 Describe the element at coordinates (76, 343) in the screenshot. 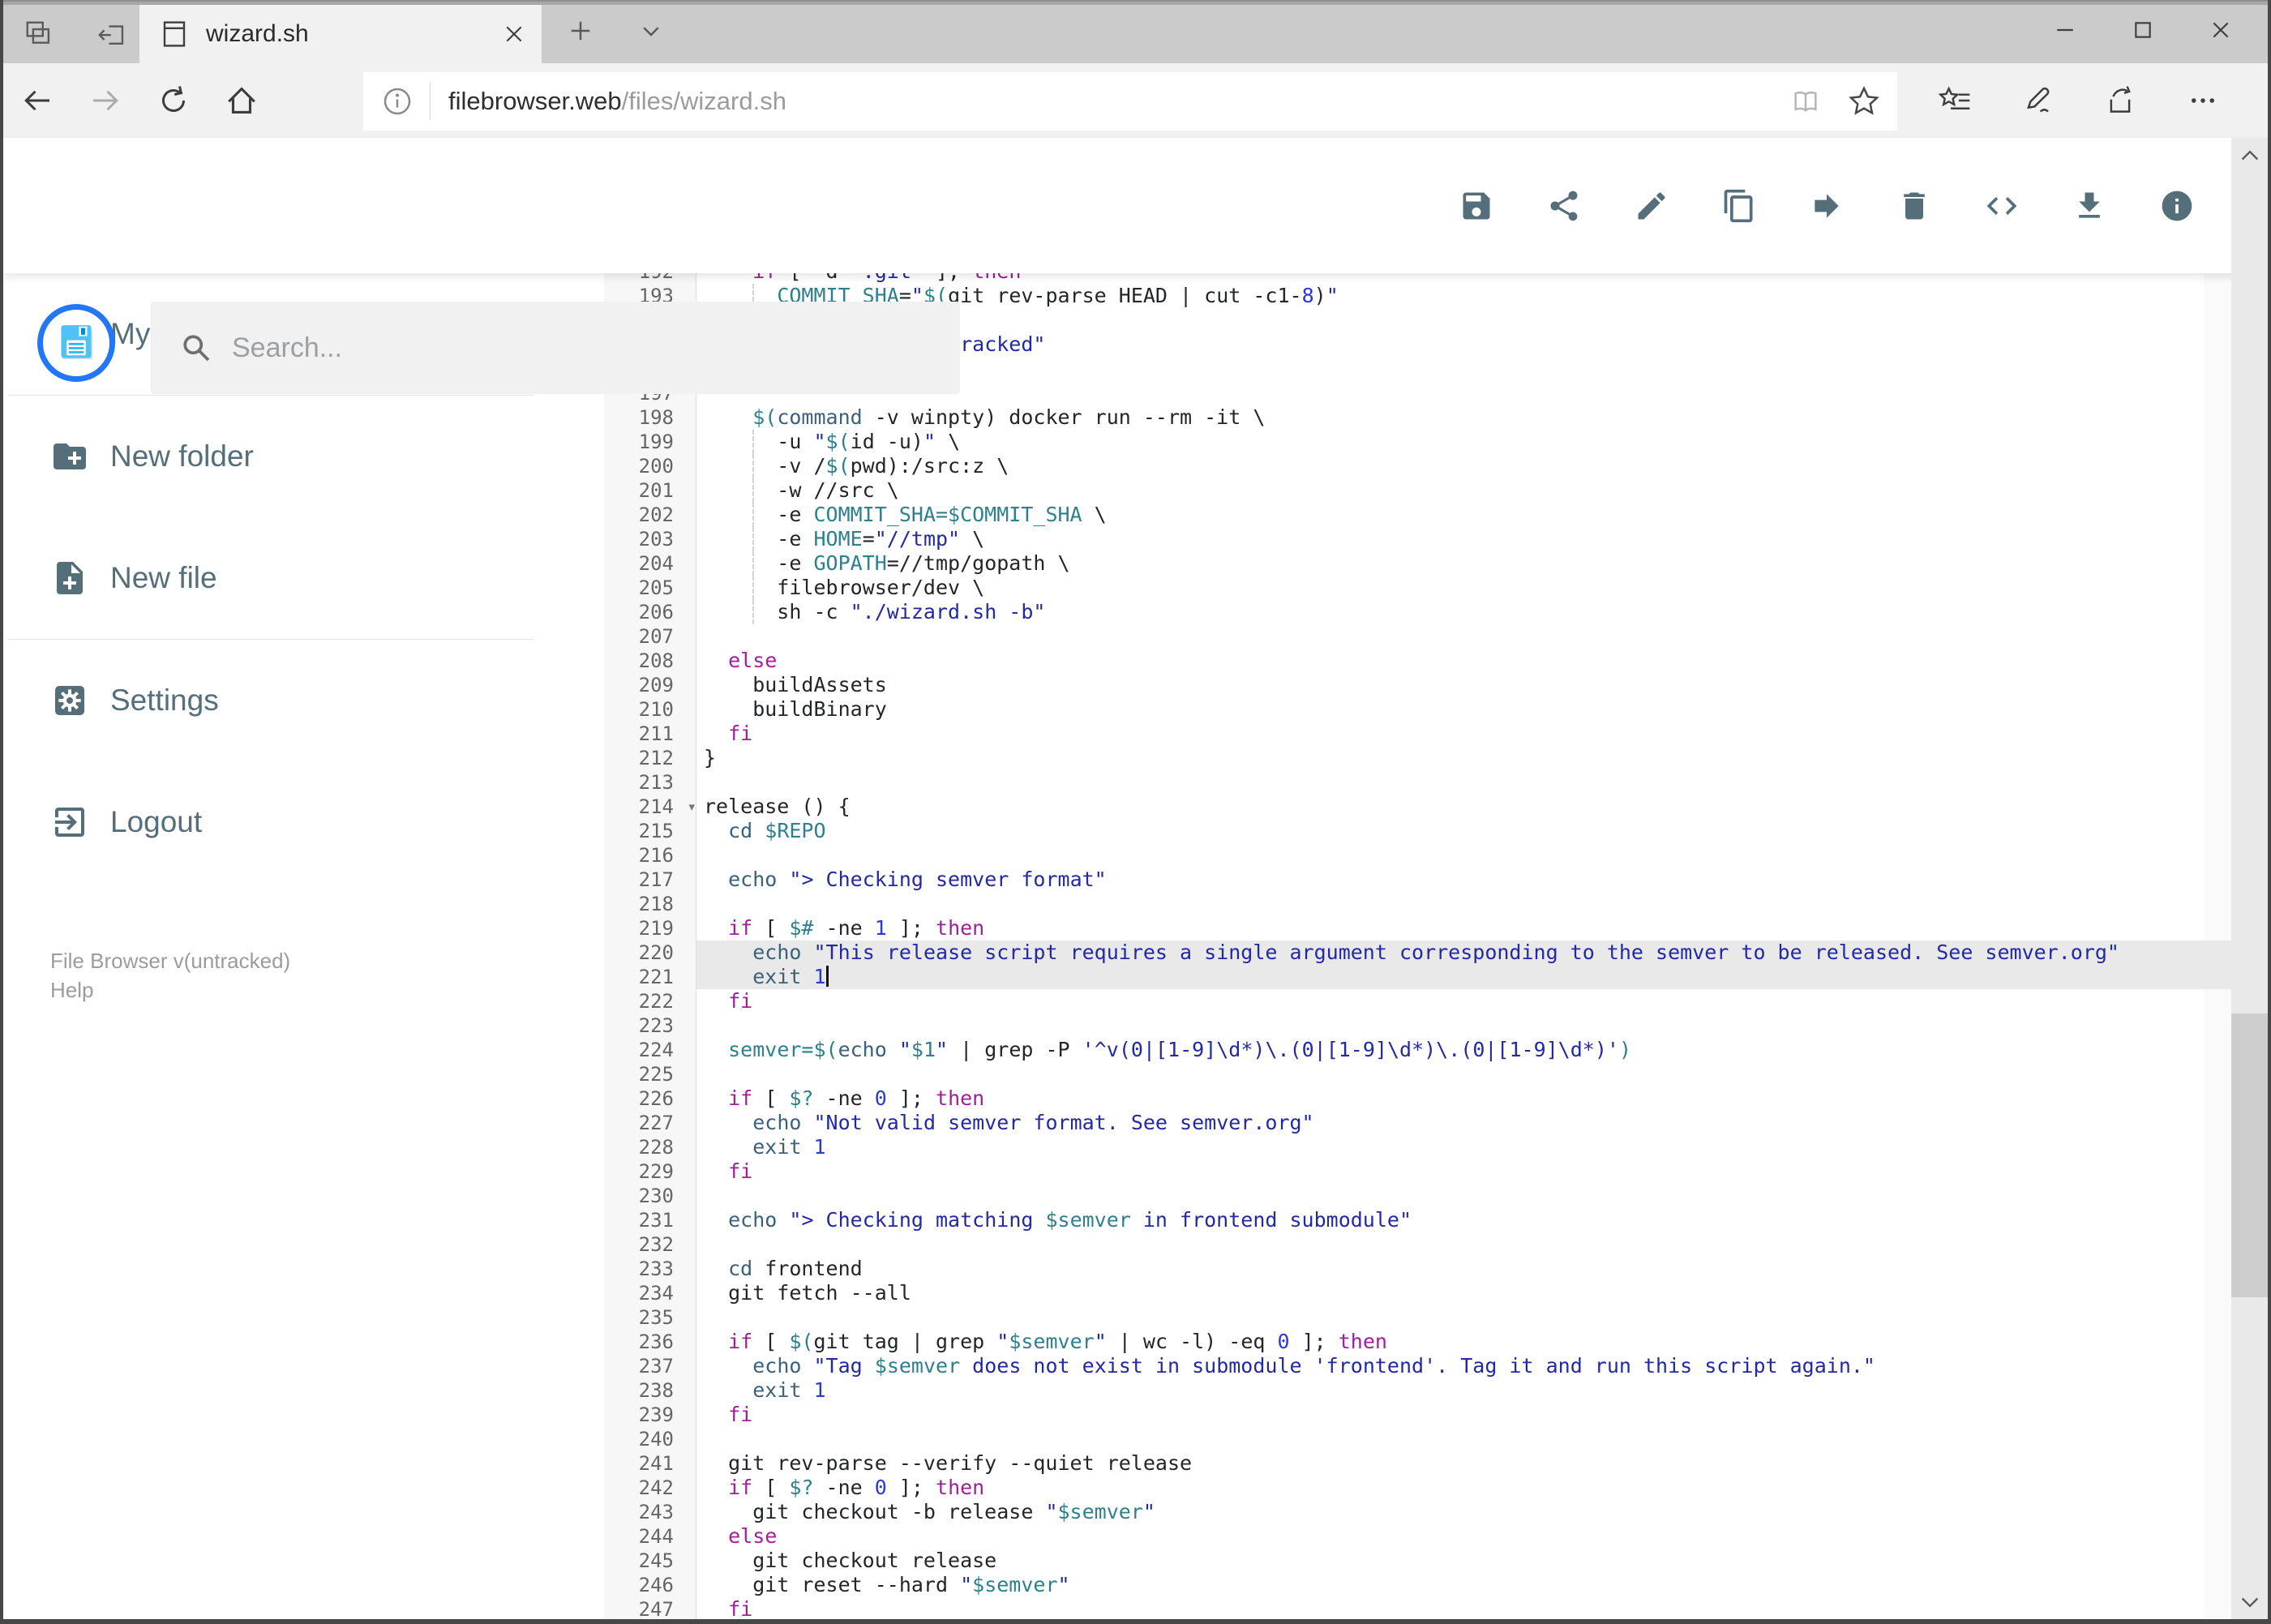

I see `filebrowser-logo` at that location.